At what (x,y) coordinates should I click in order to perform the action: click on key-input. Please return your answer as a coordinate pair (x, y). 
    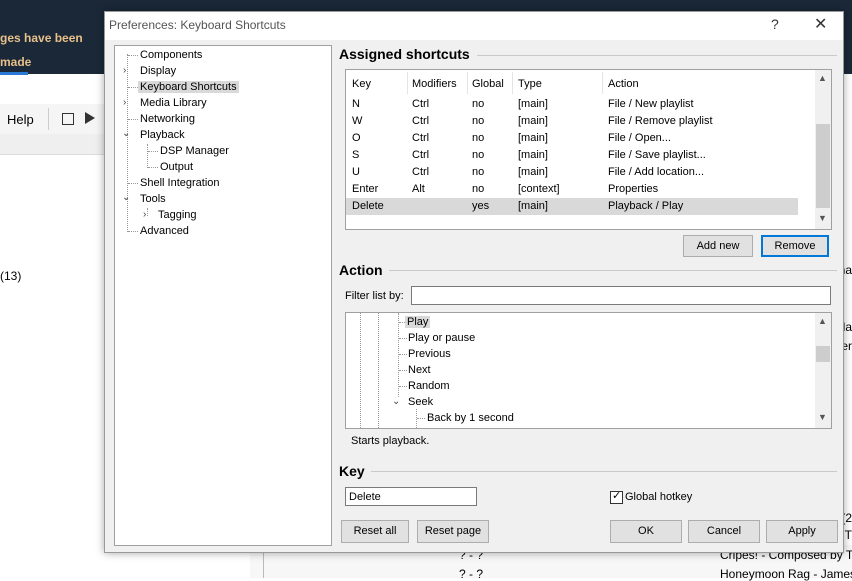
    Looking at the image, I should click on (411, 496).